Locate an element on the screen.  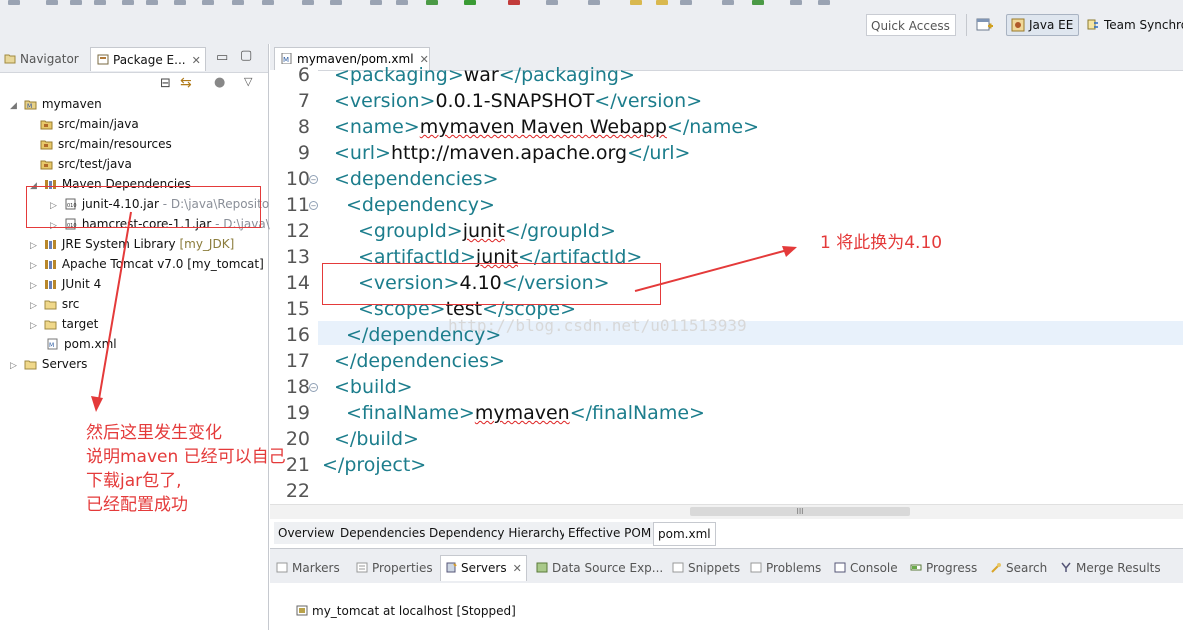
annotation-note-line-2: 说明maven 已经可以自己 is located at coordinates (186, 457).